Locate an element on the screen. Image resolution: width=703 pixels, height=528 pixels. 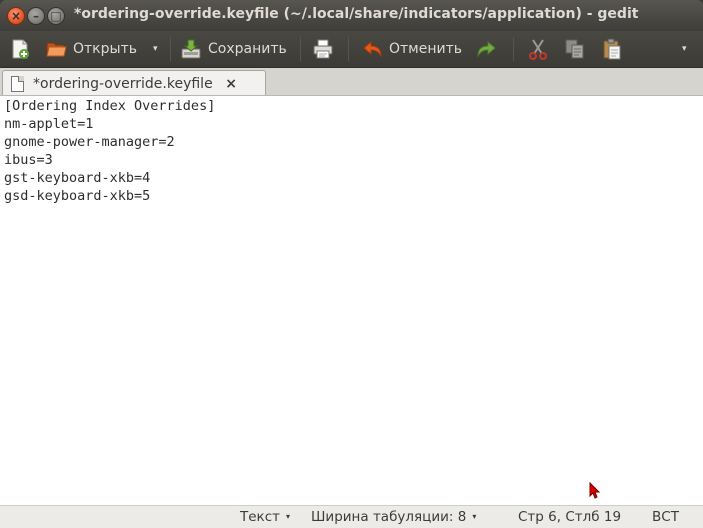
open-label: Открыть is located at coordinates (105, 49).